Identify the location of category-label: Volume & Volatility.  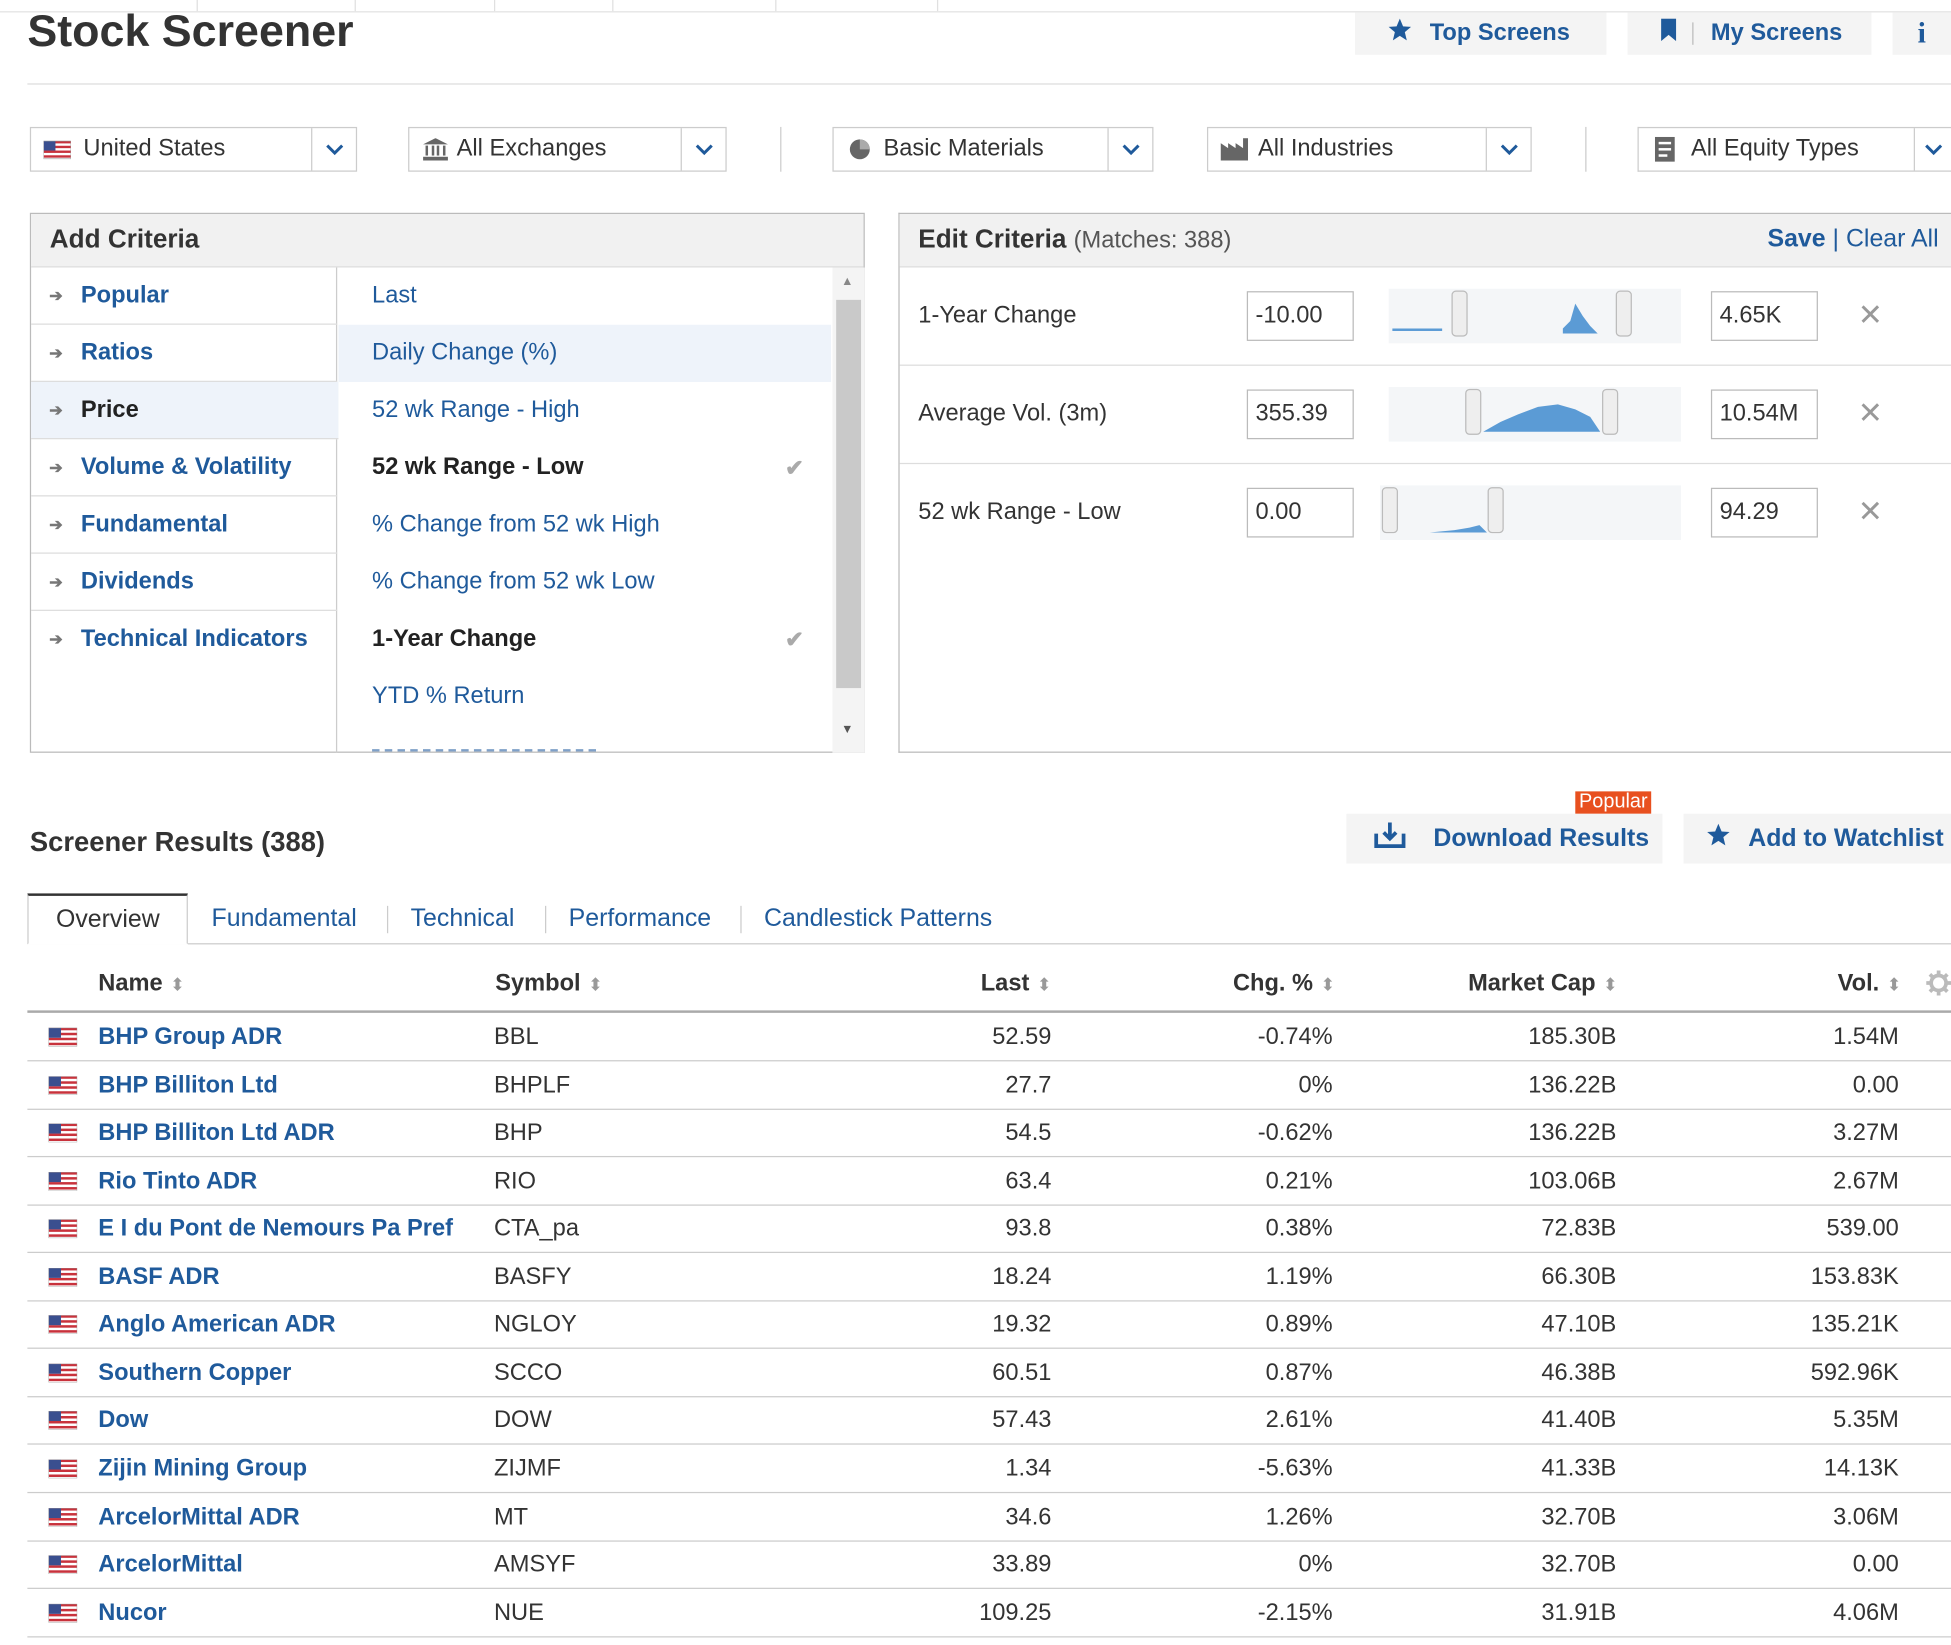
(186, 466).